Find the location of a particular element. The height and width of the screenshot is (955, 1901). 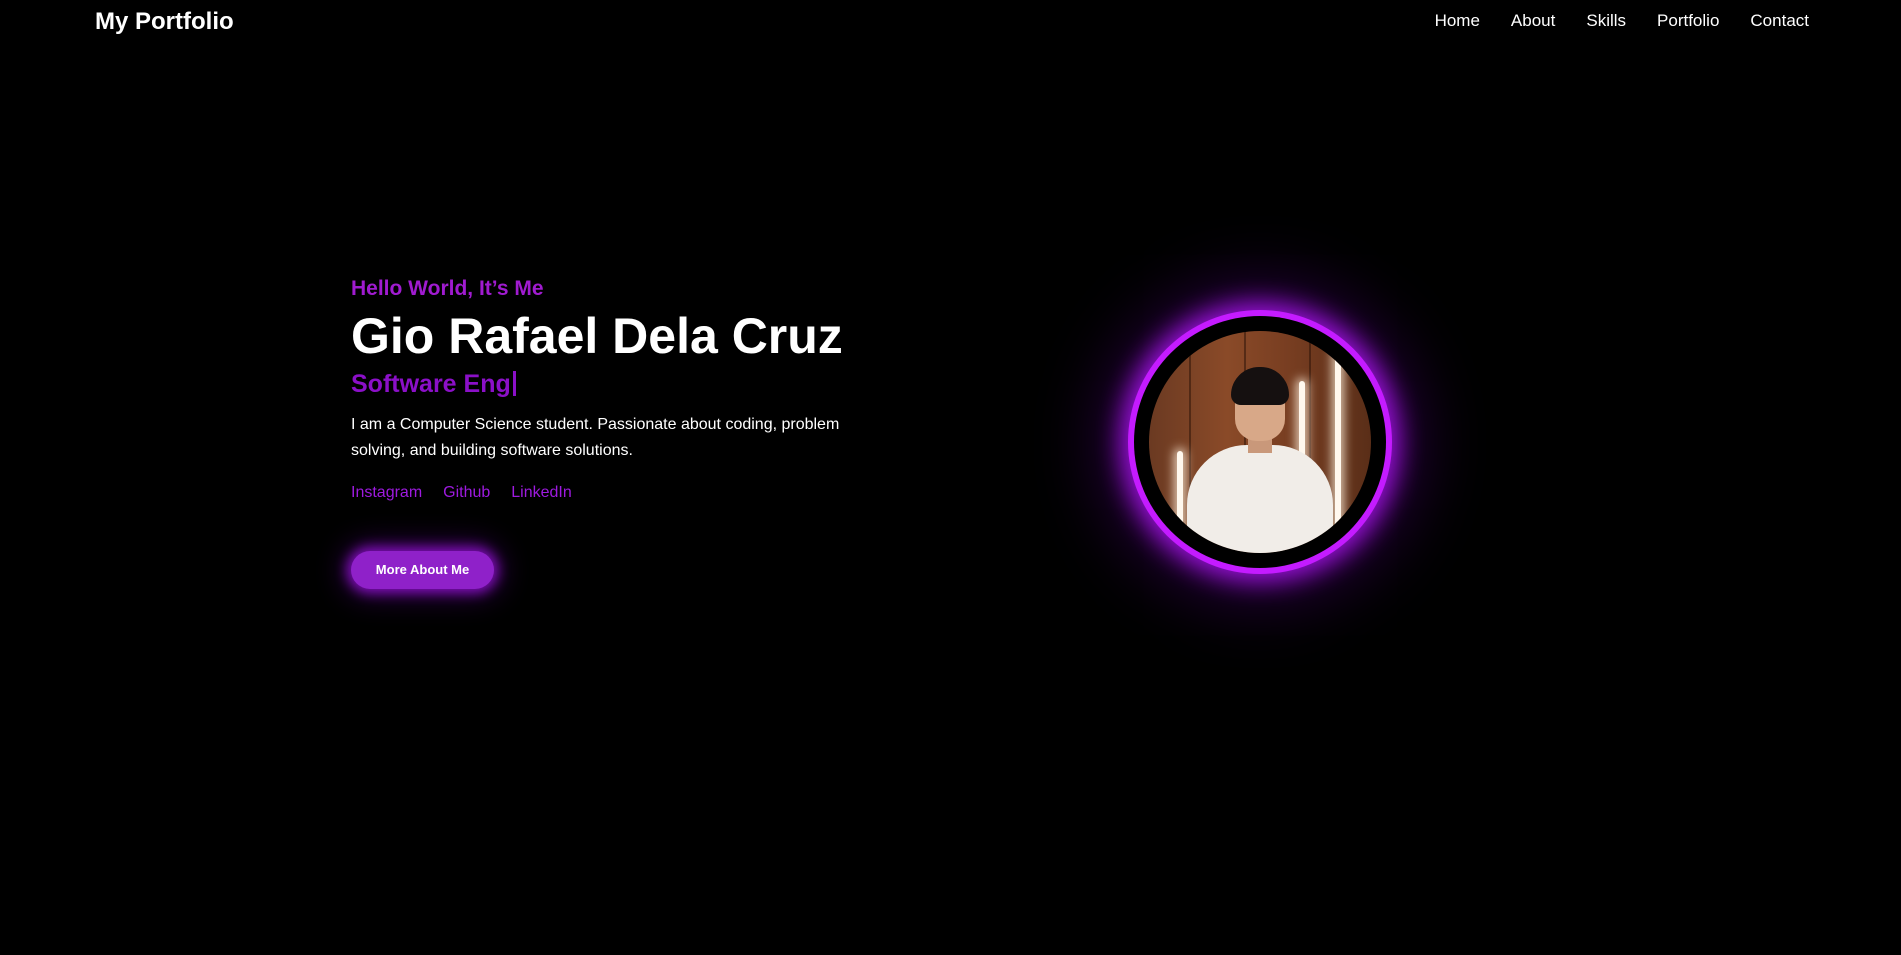

site-logo: My Portfolio is located at coordinates (164, 22).